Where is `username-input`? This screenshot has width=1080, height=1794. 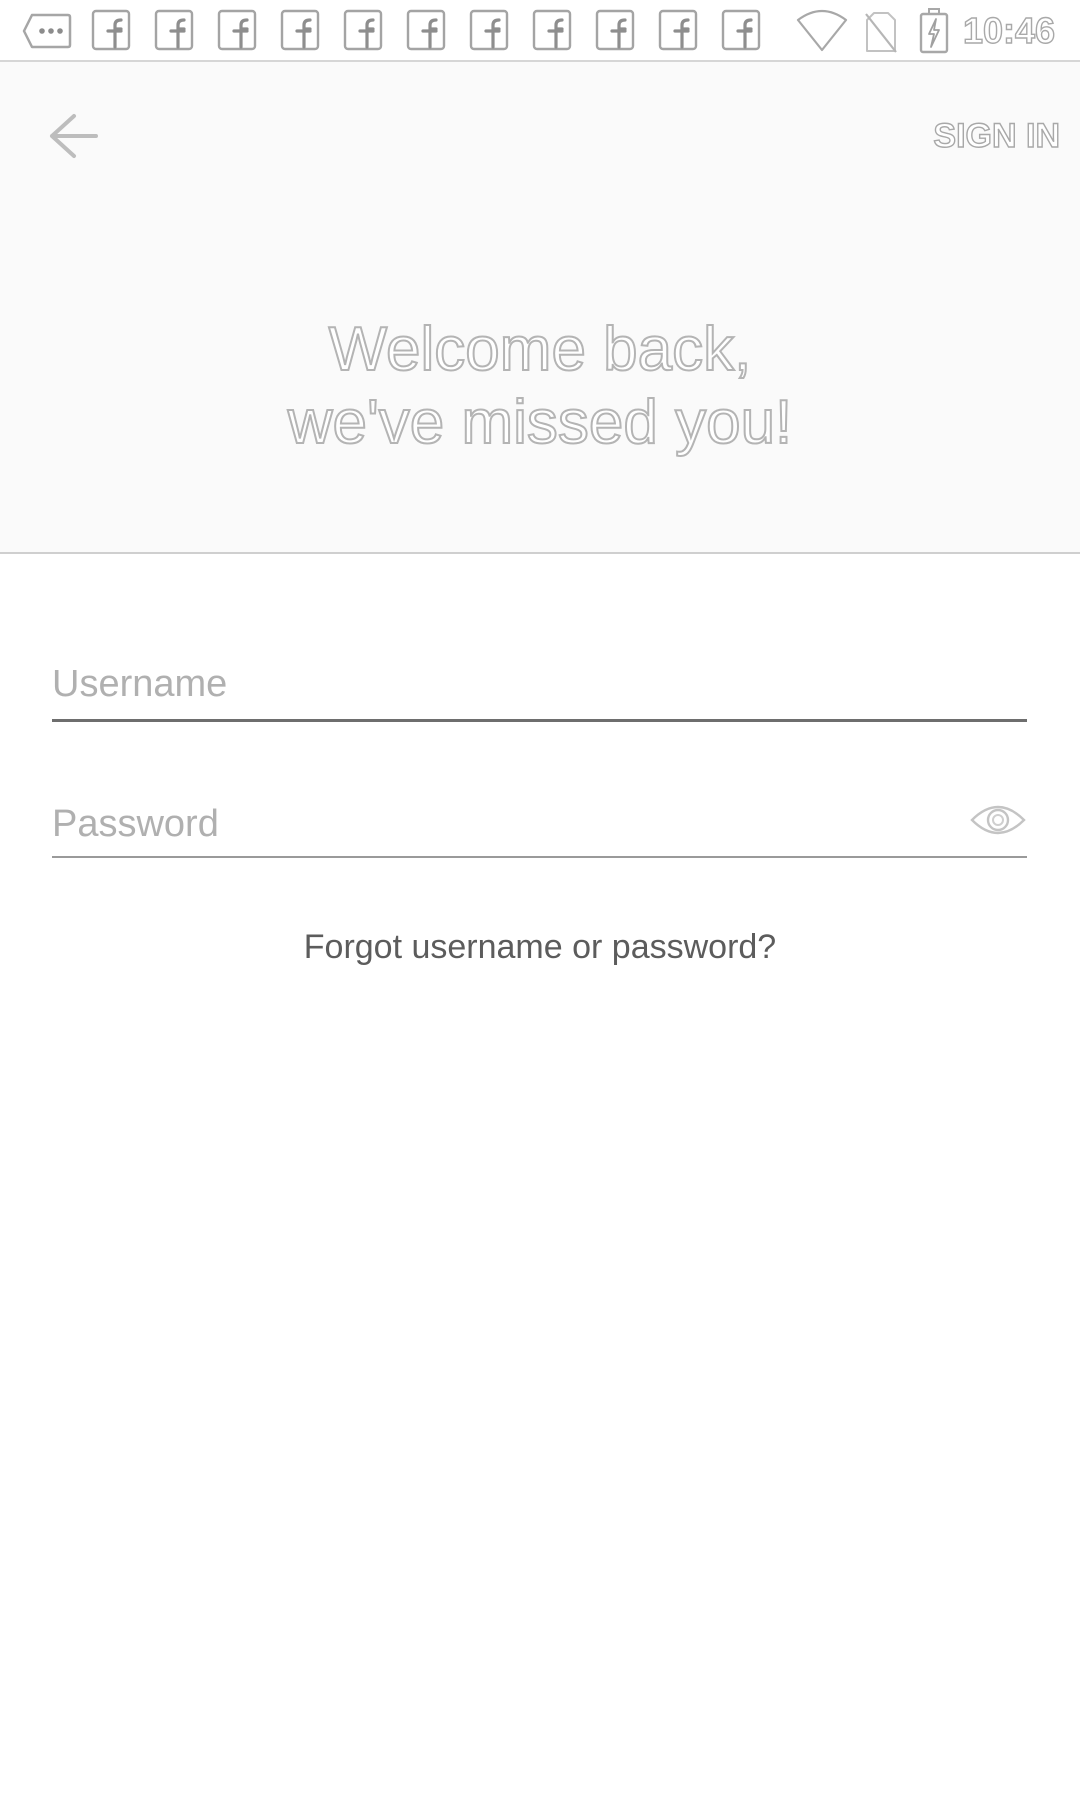 username-input is located at coordinates (502, 684).